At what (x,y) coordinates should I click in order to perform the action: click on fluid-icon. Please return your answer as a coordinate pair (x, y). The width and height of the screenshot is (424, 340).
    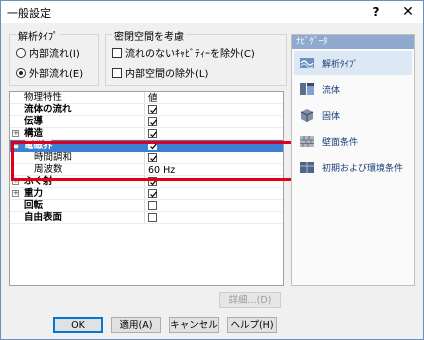
    Looking at the image, I should click on (307, 89).